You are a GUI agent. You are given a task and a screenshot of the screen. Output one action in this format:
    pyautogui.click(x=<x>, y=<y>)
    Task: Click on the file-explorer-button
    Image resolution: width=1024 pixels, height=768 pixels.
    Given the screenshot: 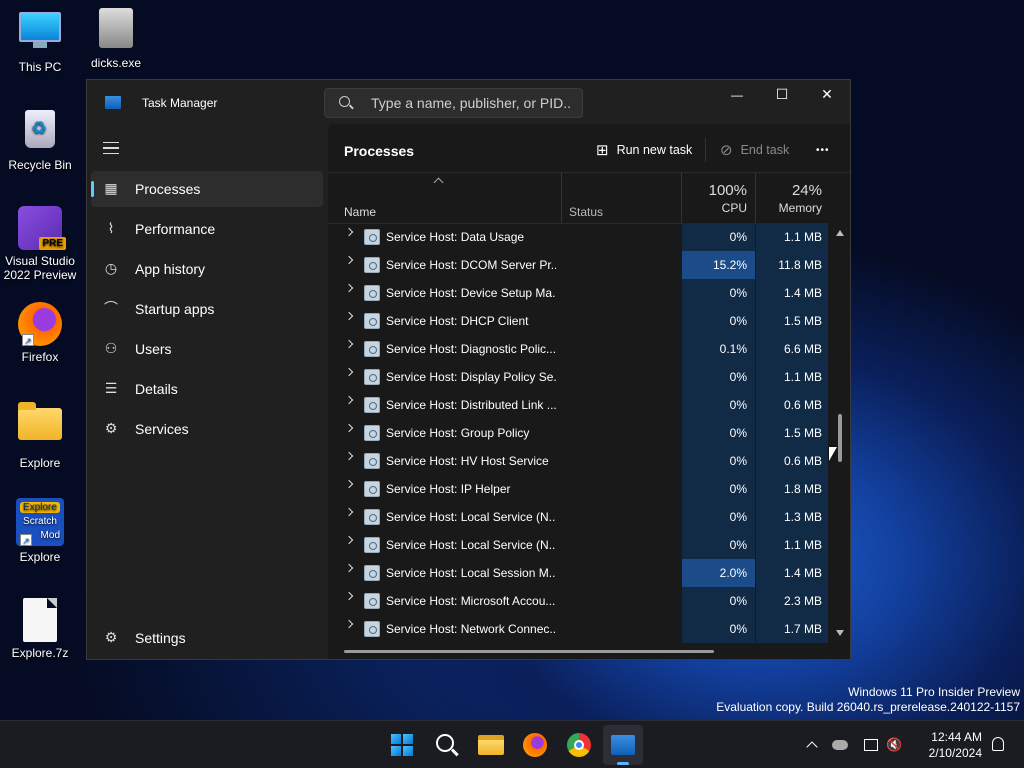 What is the action you would take?
    pyautogui.click(x=491, y=745)
    